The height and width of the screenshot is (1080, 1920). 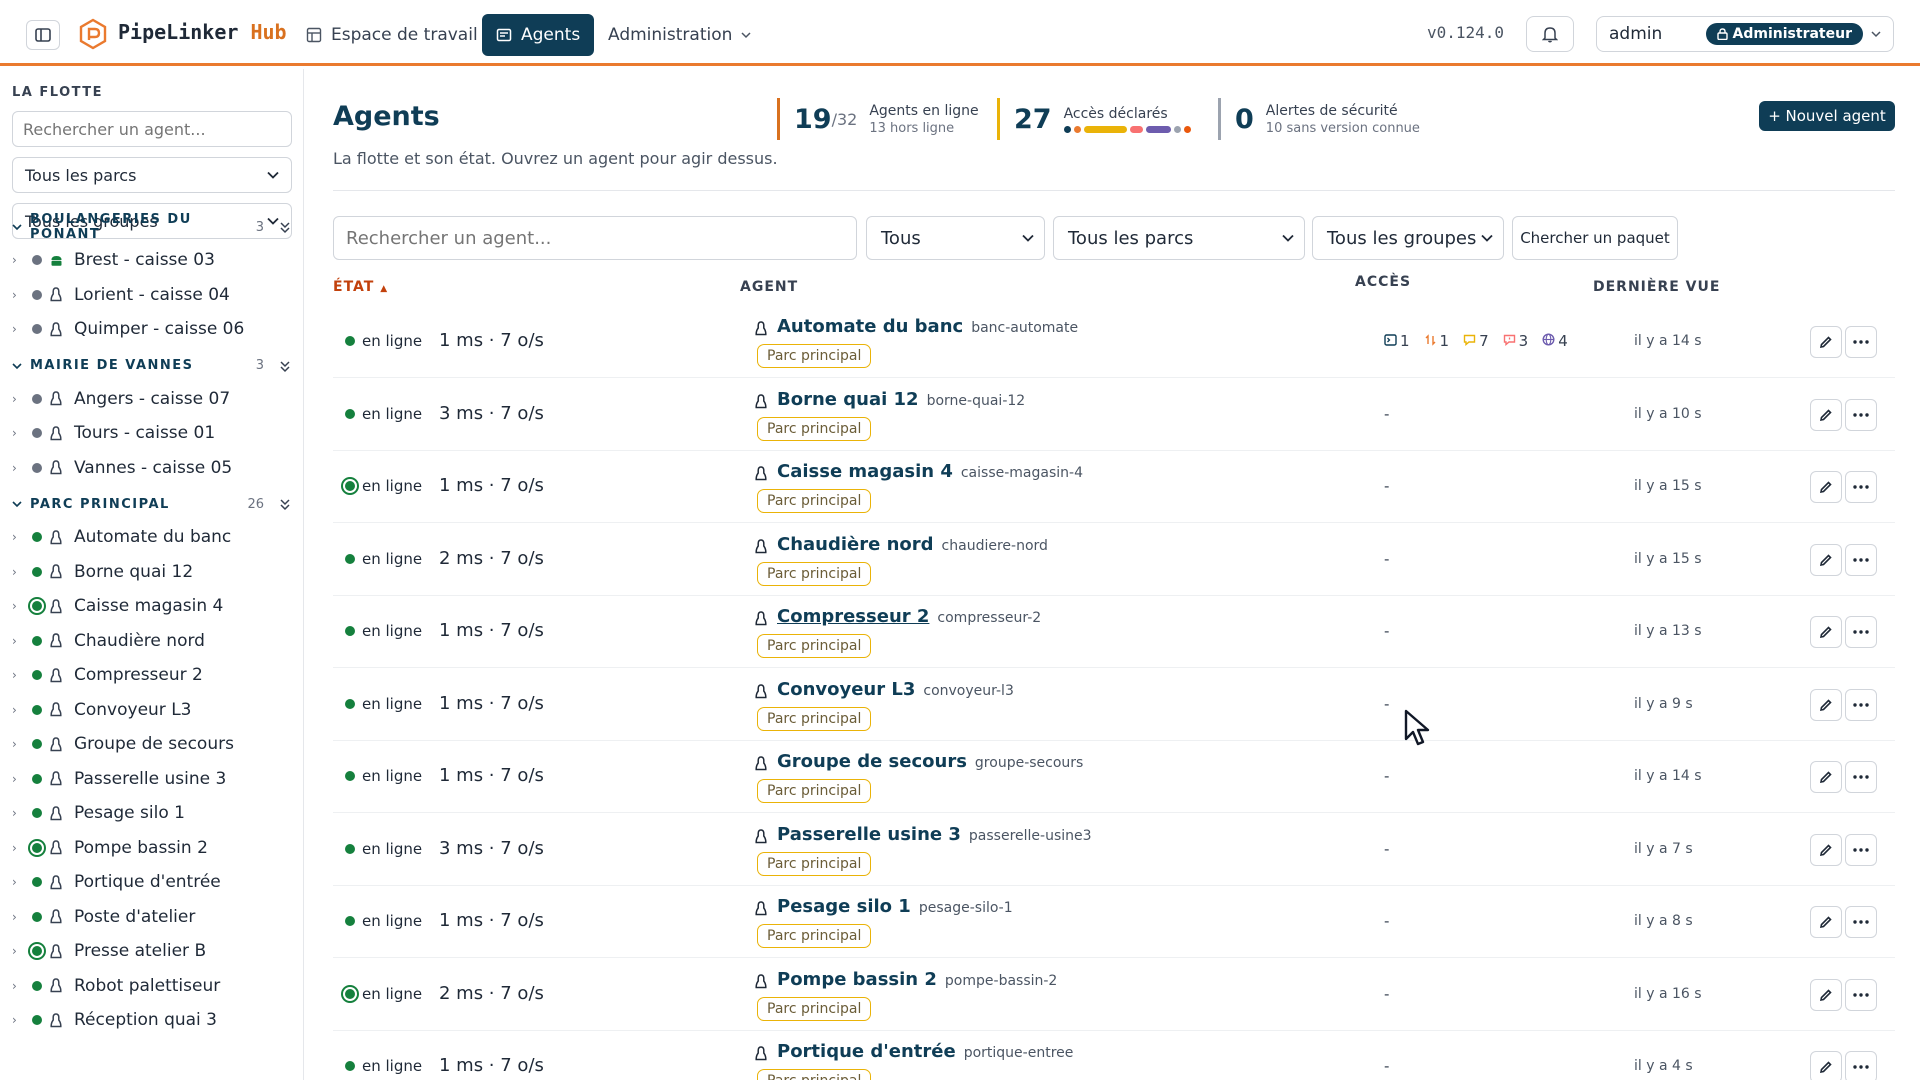 What do you see at coordinates (152, 399) in the screenshot?
I see `sidebar-agent-item: › Angers - caisse 07` at bounding box center [152, 399].